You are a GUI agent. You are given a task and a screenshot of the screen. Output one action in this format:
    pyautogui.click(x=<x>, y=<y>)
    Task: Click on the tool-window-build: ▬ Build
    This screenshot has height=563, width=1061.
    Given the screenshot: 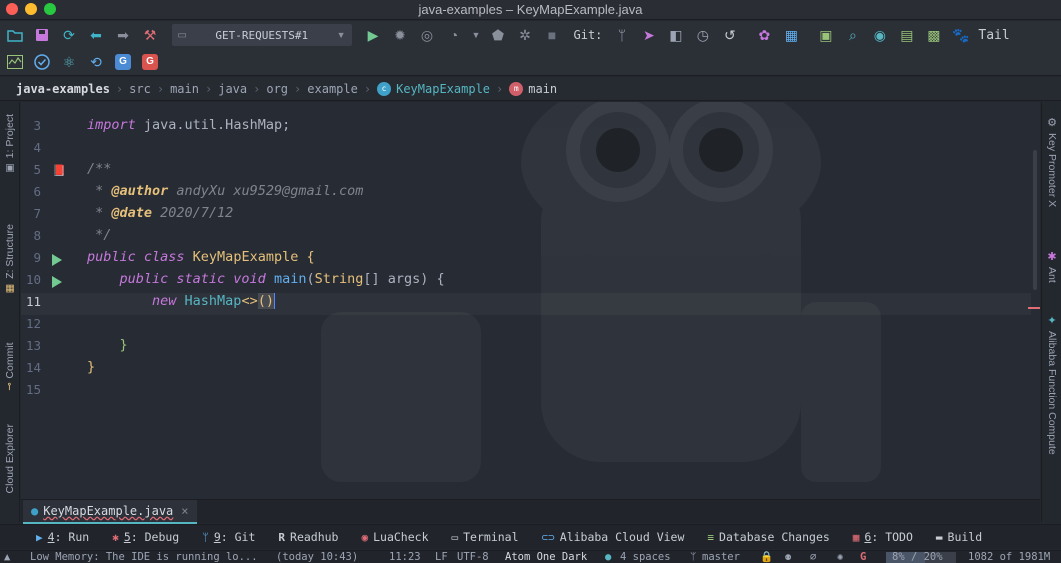 What is the action you would take?
    pyautogui.click(x=959, y=537)
    